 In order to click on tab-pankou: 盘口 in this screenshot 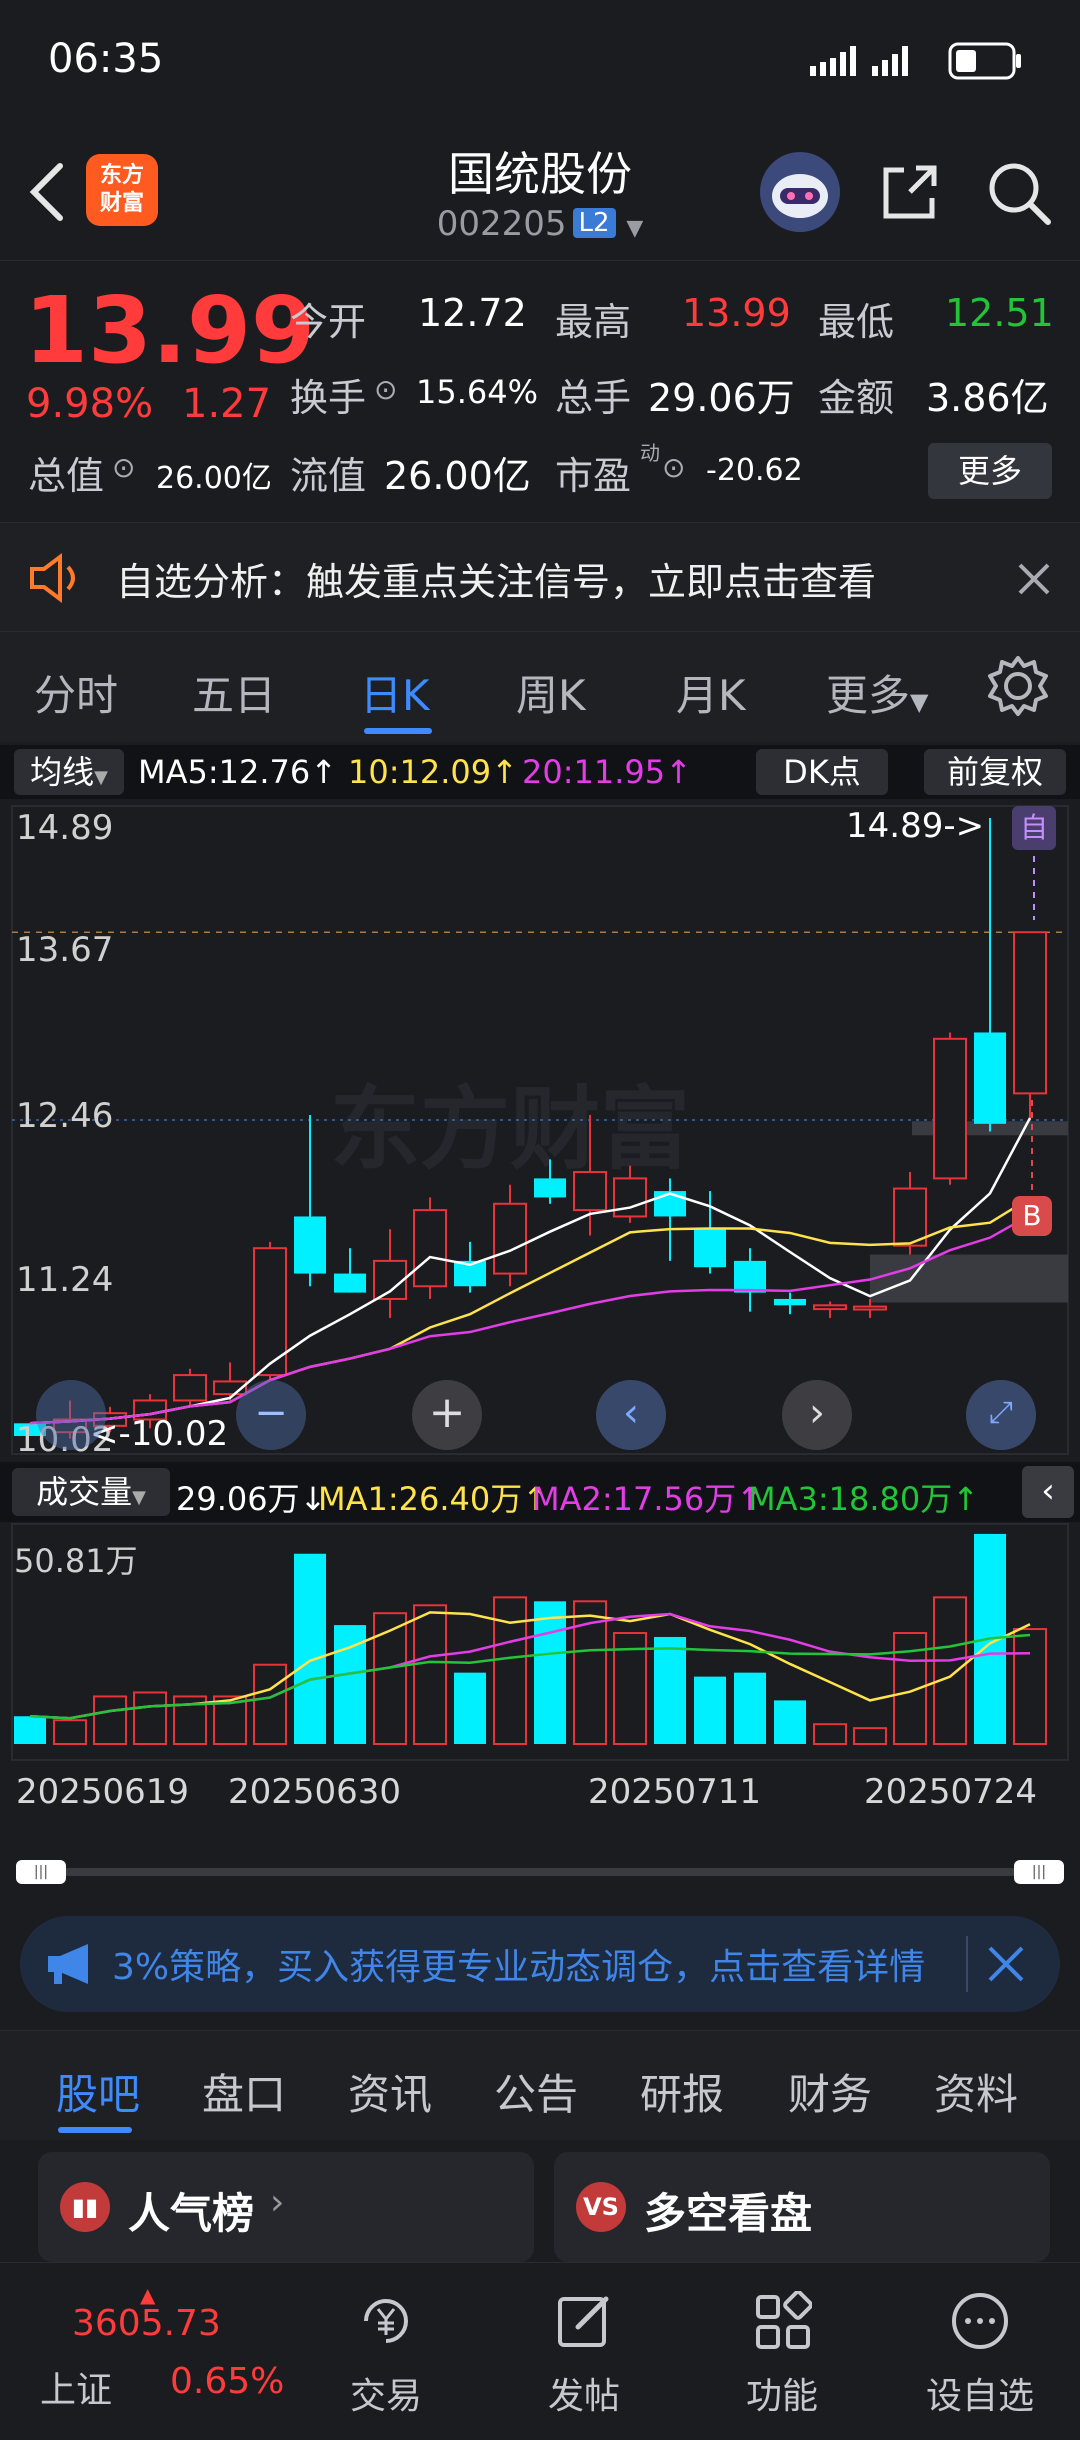, I will do `click(244, 2091)`.